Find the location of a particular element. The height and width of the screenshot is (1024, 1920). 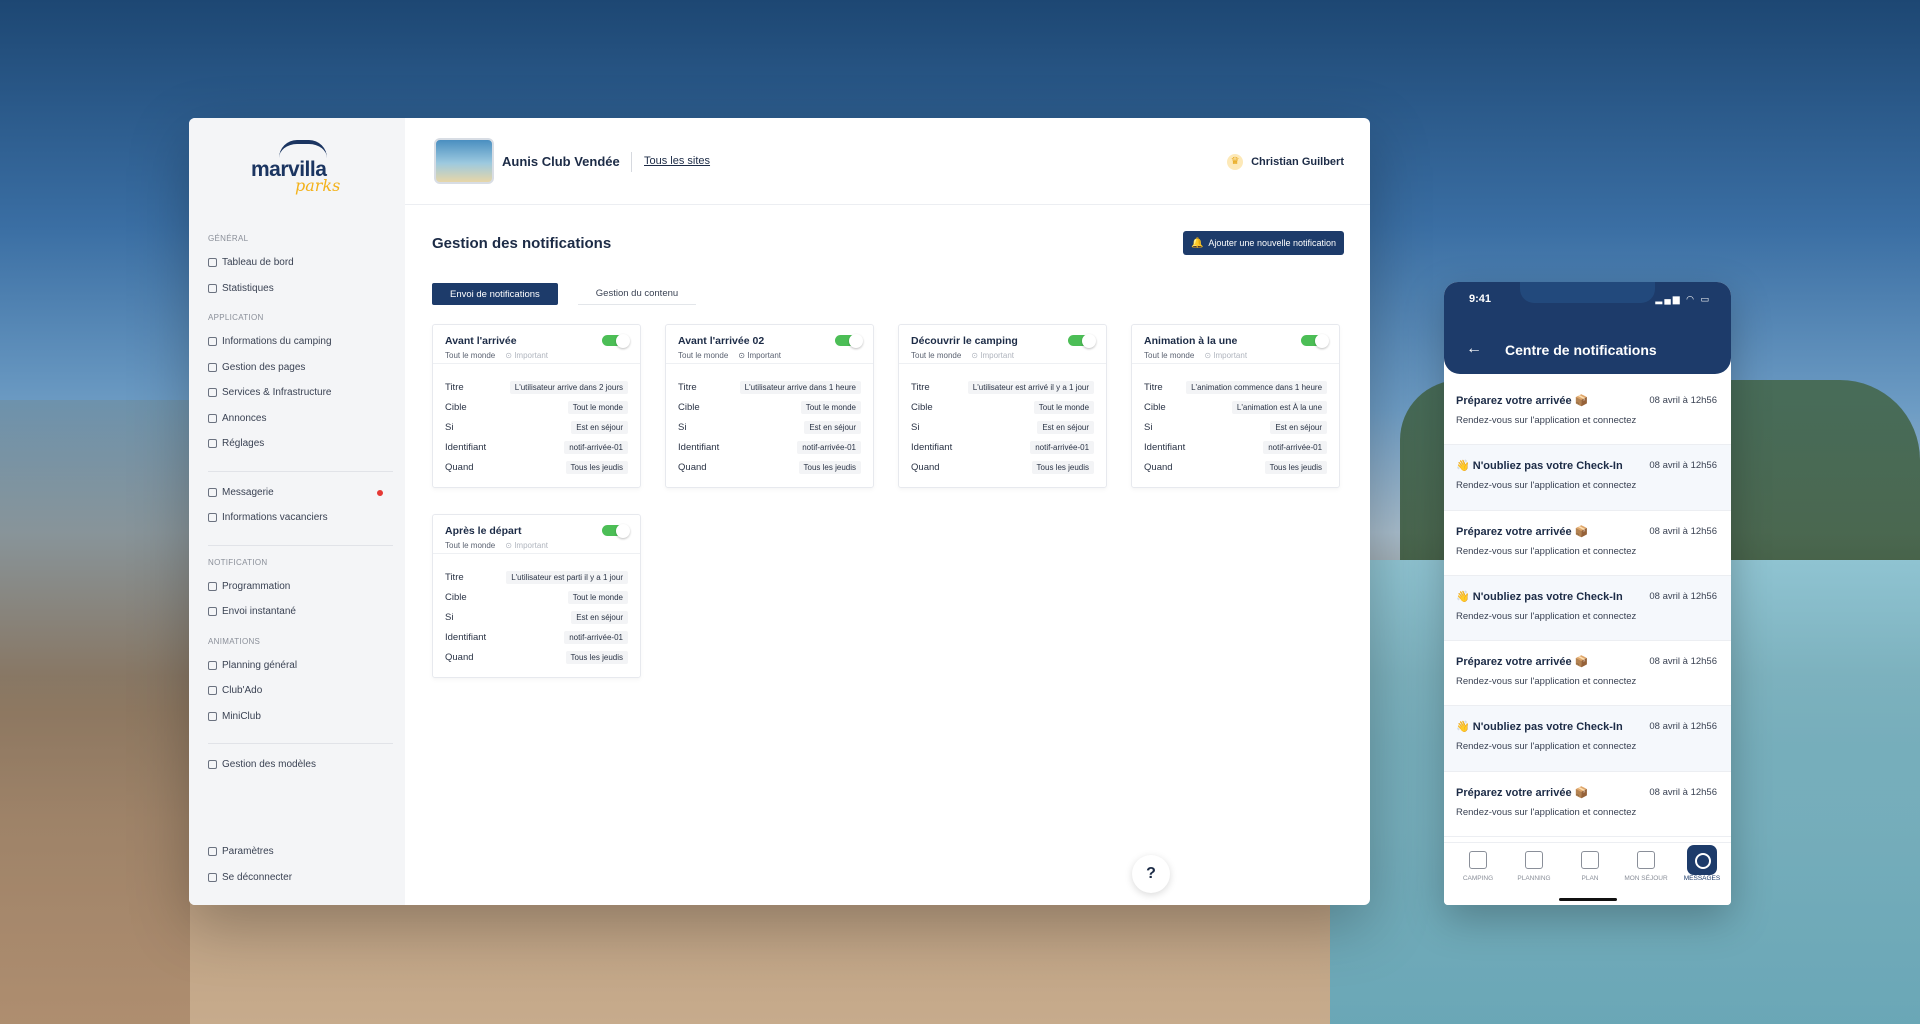

sidebar-item-instant-send: Envoi instantané is located at coordinates (300, 612).